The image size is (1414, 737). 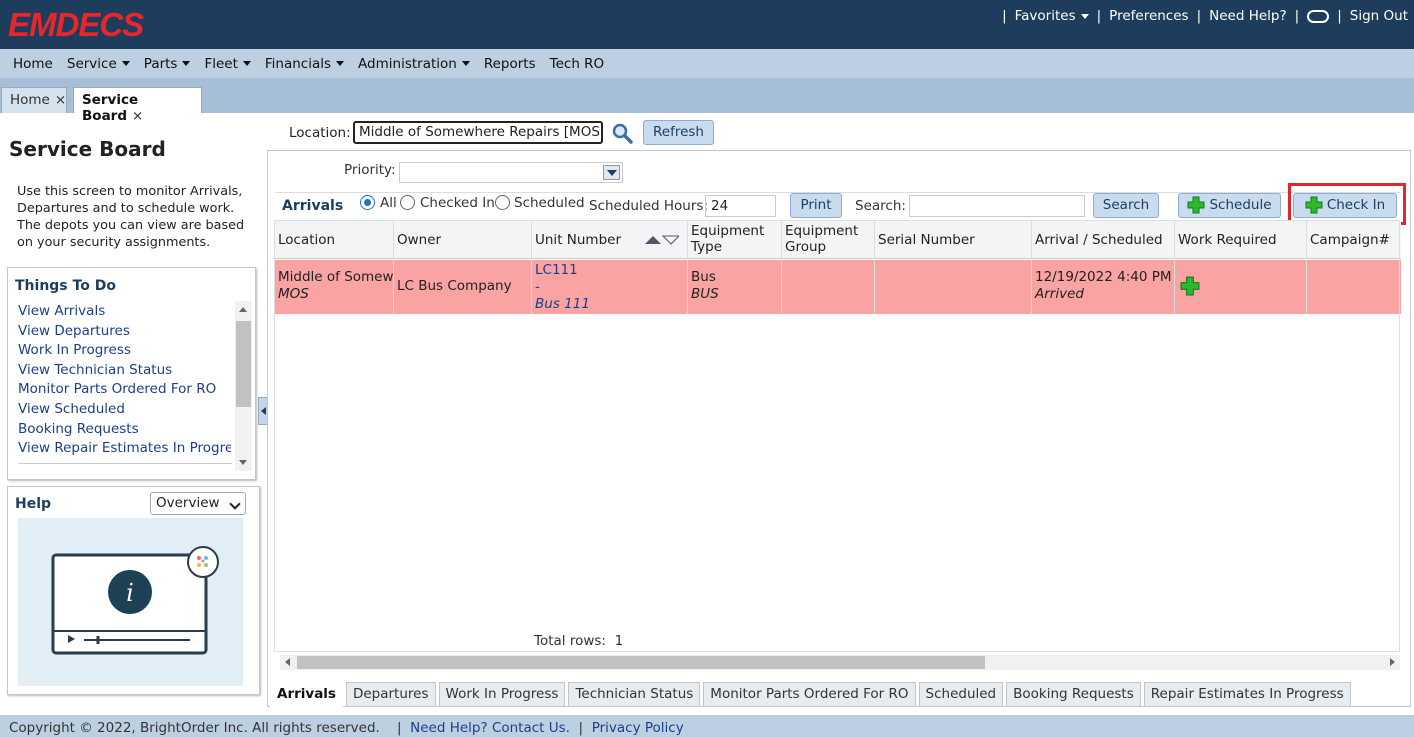 What do you see at coordinates (124, 371) in the screenshot?
I see `todo-technician-status: View Technician Status` at bounding box center [124, 371].